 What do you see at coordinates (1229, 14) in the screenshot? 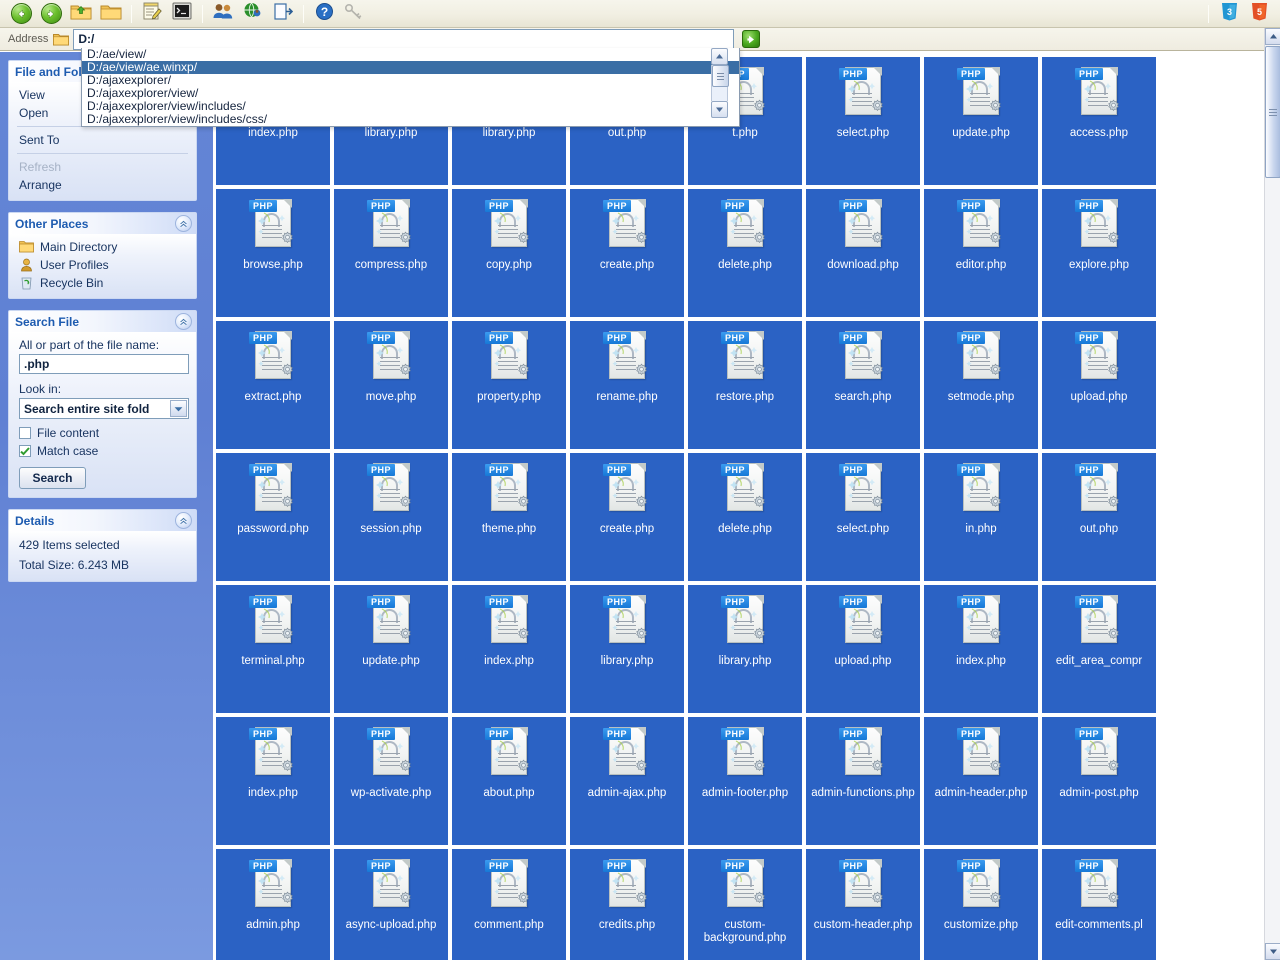
I see `css3-badge: 3` at bounding box center [1229, 14].